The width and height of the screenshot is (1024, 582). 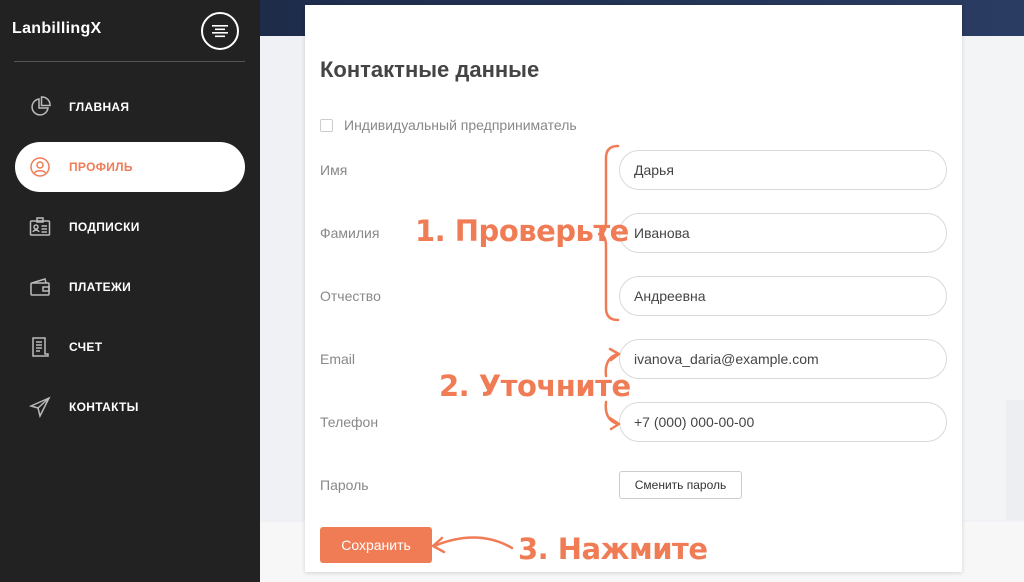 I want to click on sidebar-item-label: СЧЕТ, so click(x=86, y=347).